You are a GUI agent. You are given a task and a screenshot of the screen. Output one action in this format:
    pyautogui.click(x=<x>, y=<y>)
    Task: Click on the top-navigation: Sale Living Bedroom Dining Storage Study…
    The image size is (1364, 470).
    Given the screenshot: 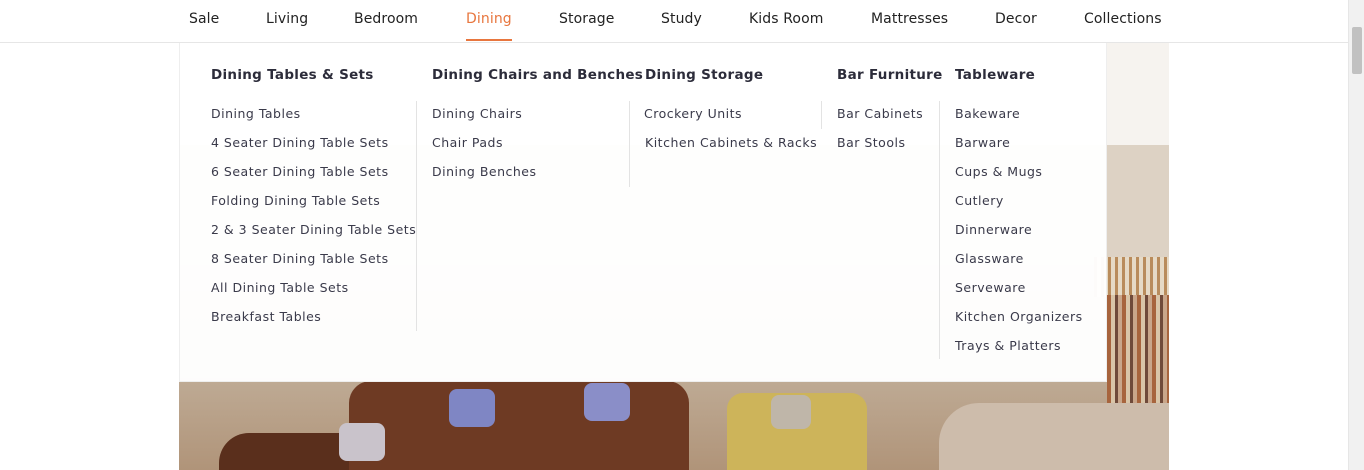 What is the action you would take?
    pyautogui.click(x=674, y=21)
    